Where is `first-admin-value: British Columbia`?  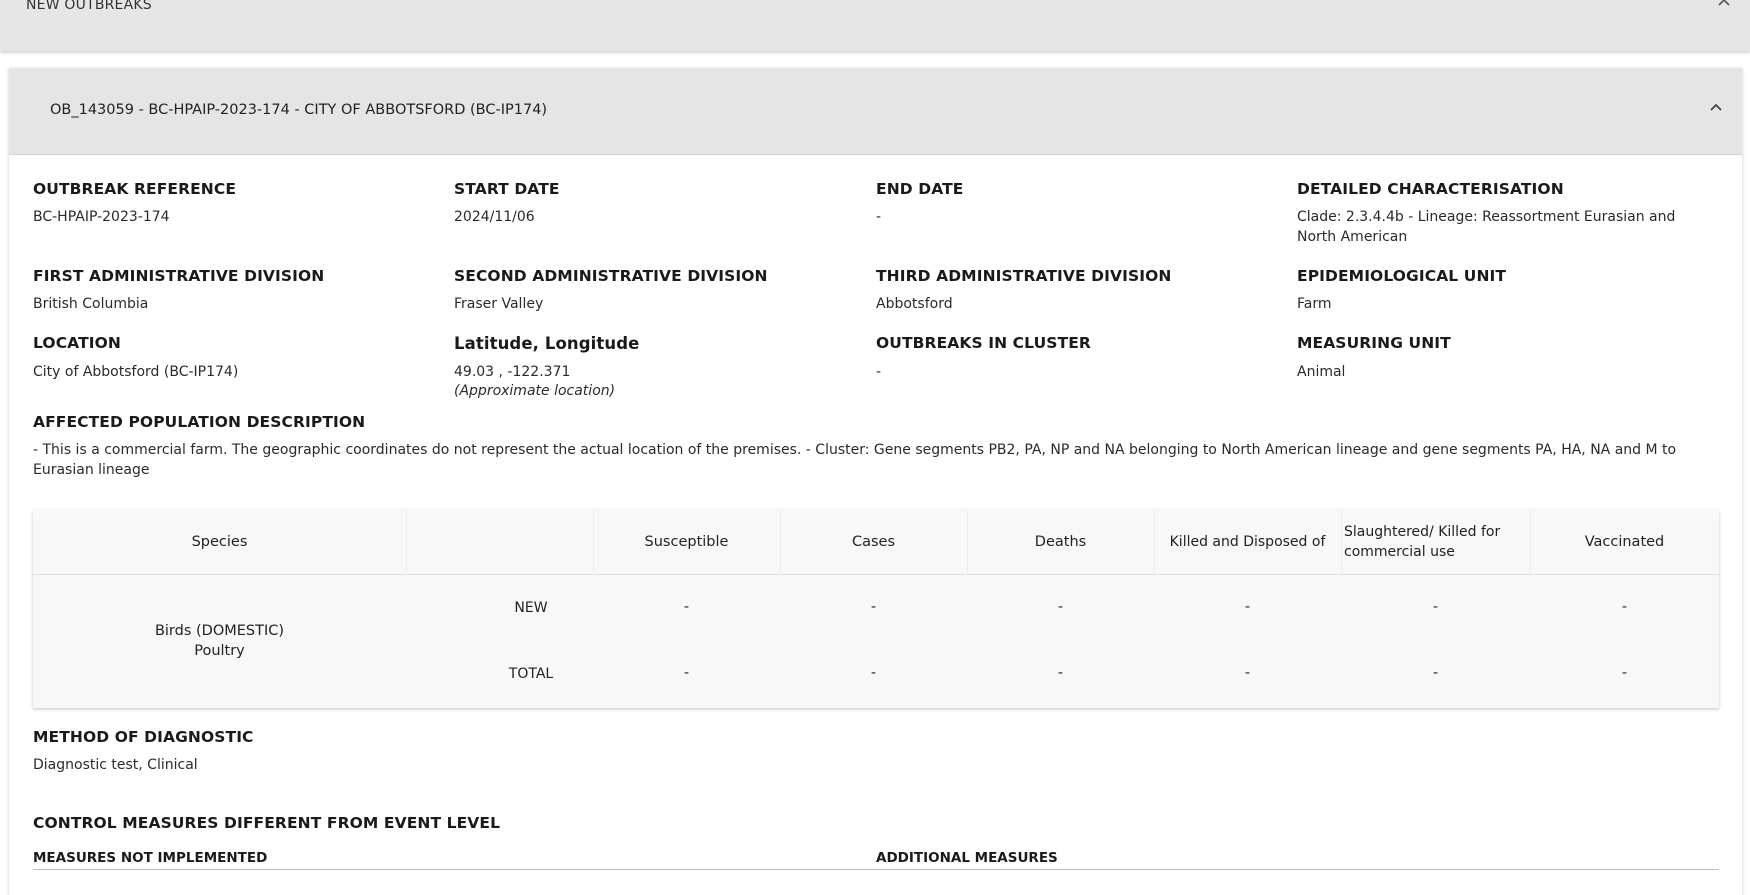
first-admin-value: British Columbia is located at coordinates (91, 304).